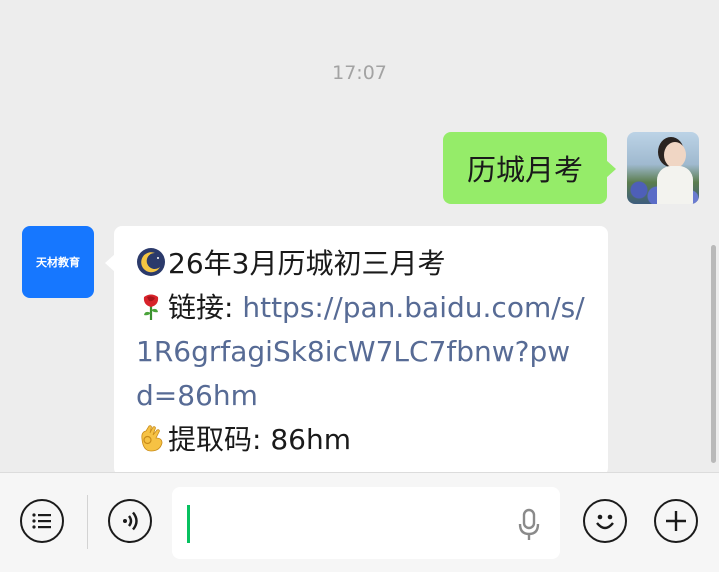 This screenshot has width=719, height=572. I want to click on voice-icon, so click(130, 521).